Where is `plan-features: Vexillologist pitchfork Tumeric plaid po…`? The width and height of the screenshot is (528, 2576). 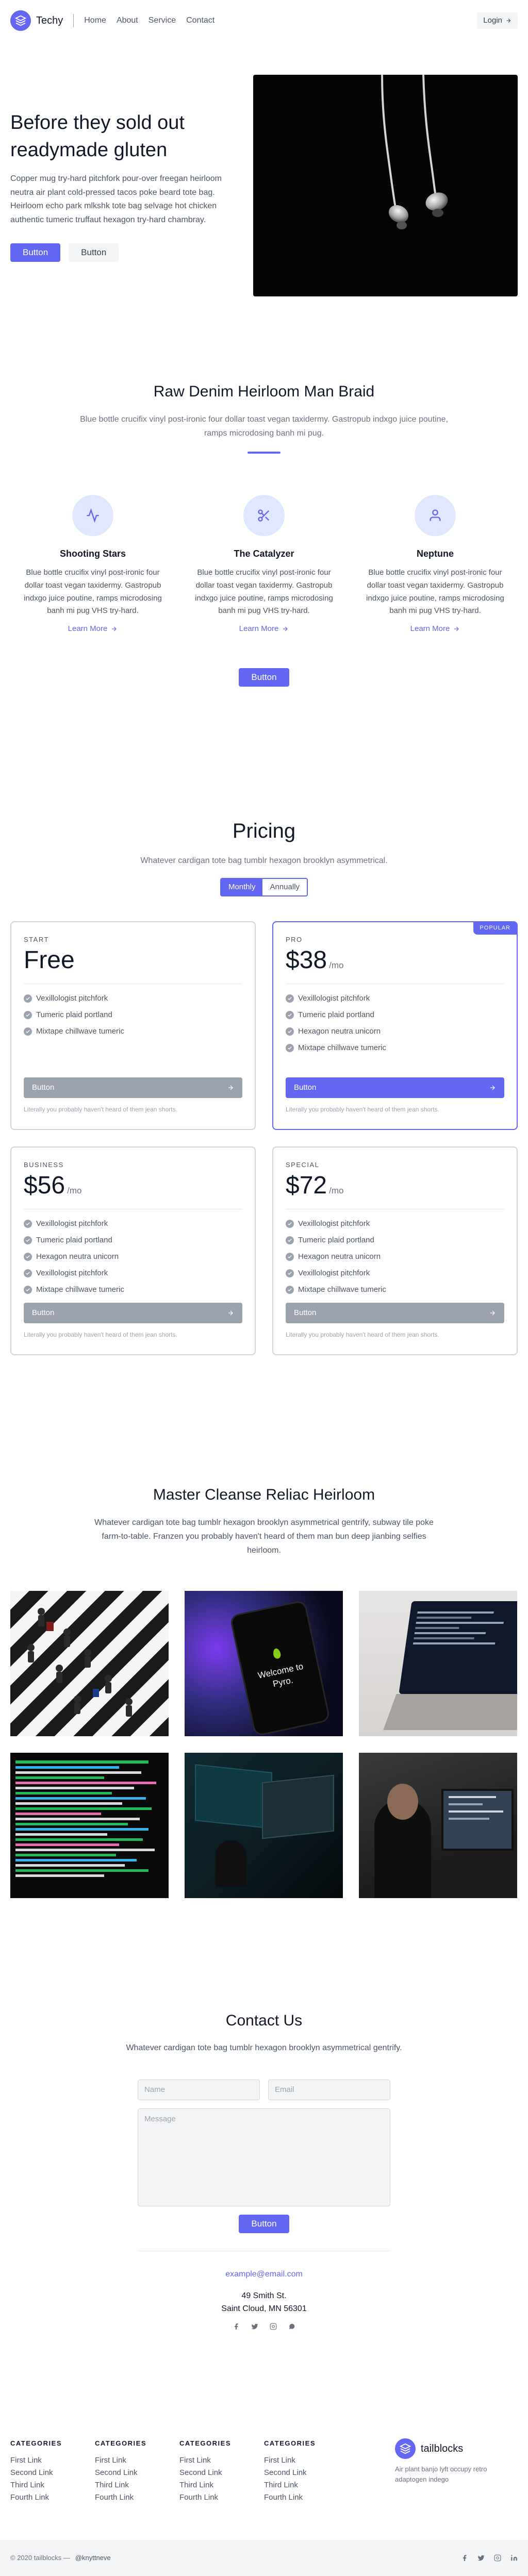 plan-features: Vexillologist pitchfork Tumeric plaid po… is located at coordinates (395, 1023).